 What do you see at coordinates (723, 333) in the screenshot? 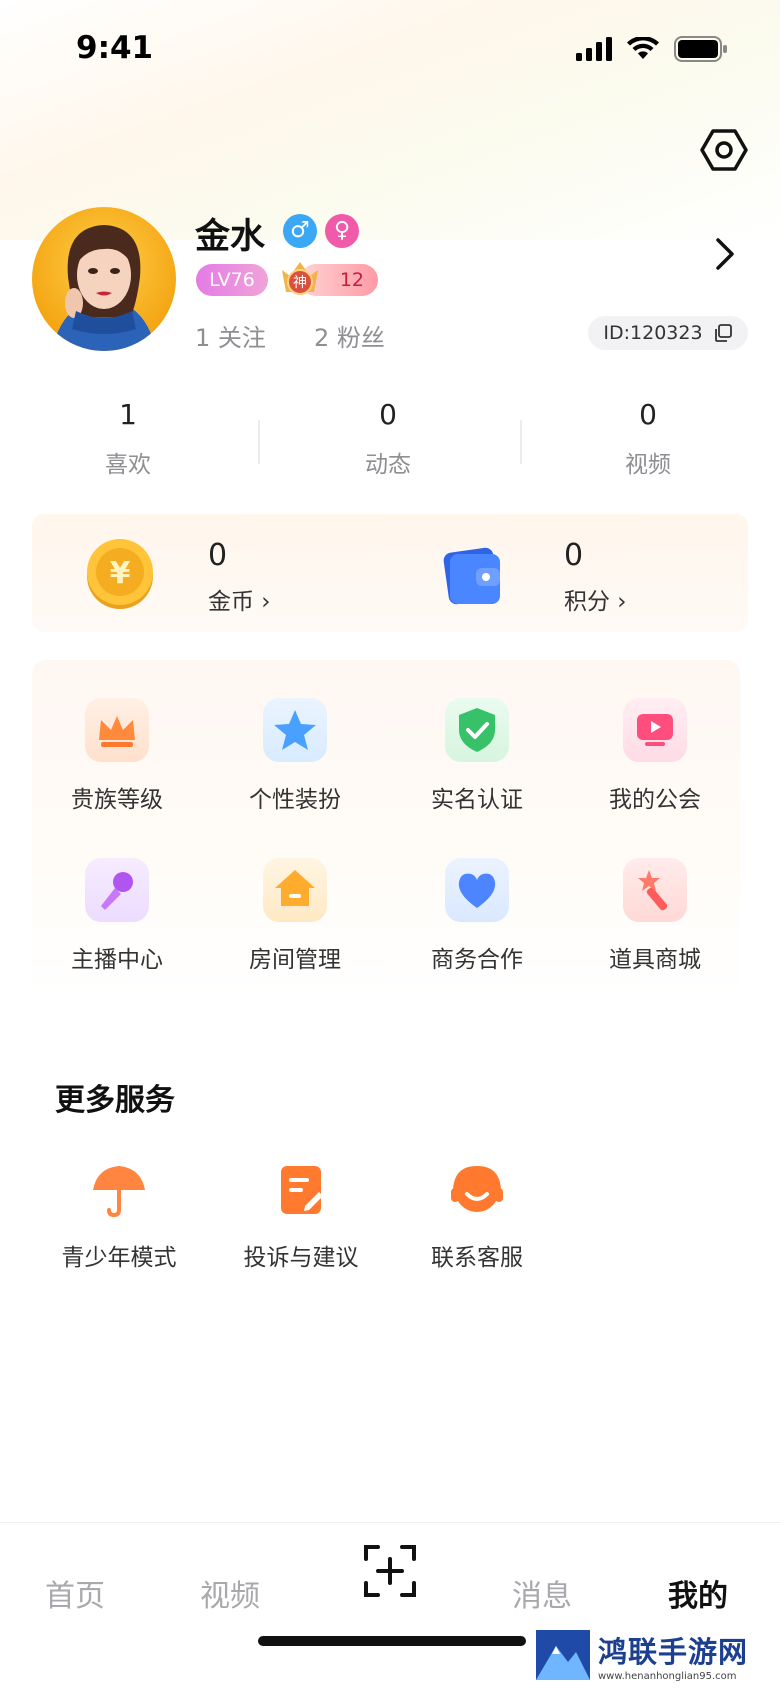
I see `copy-icon` at bounding box center [723, 333].